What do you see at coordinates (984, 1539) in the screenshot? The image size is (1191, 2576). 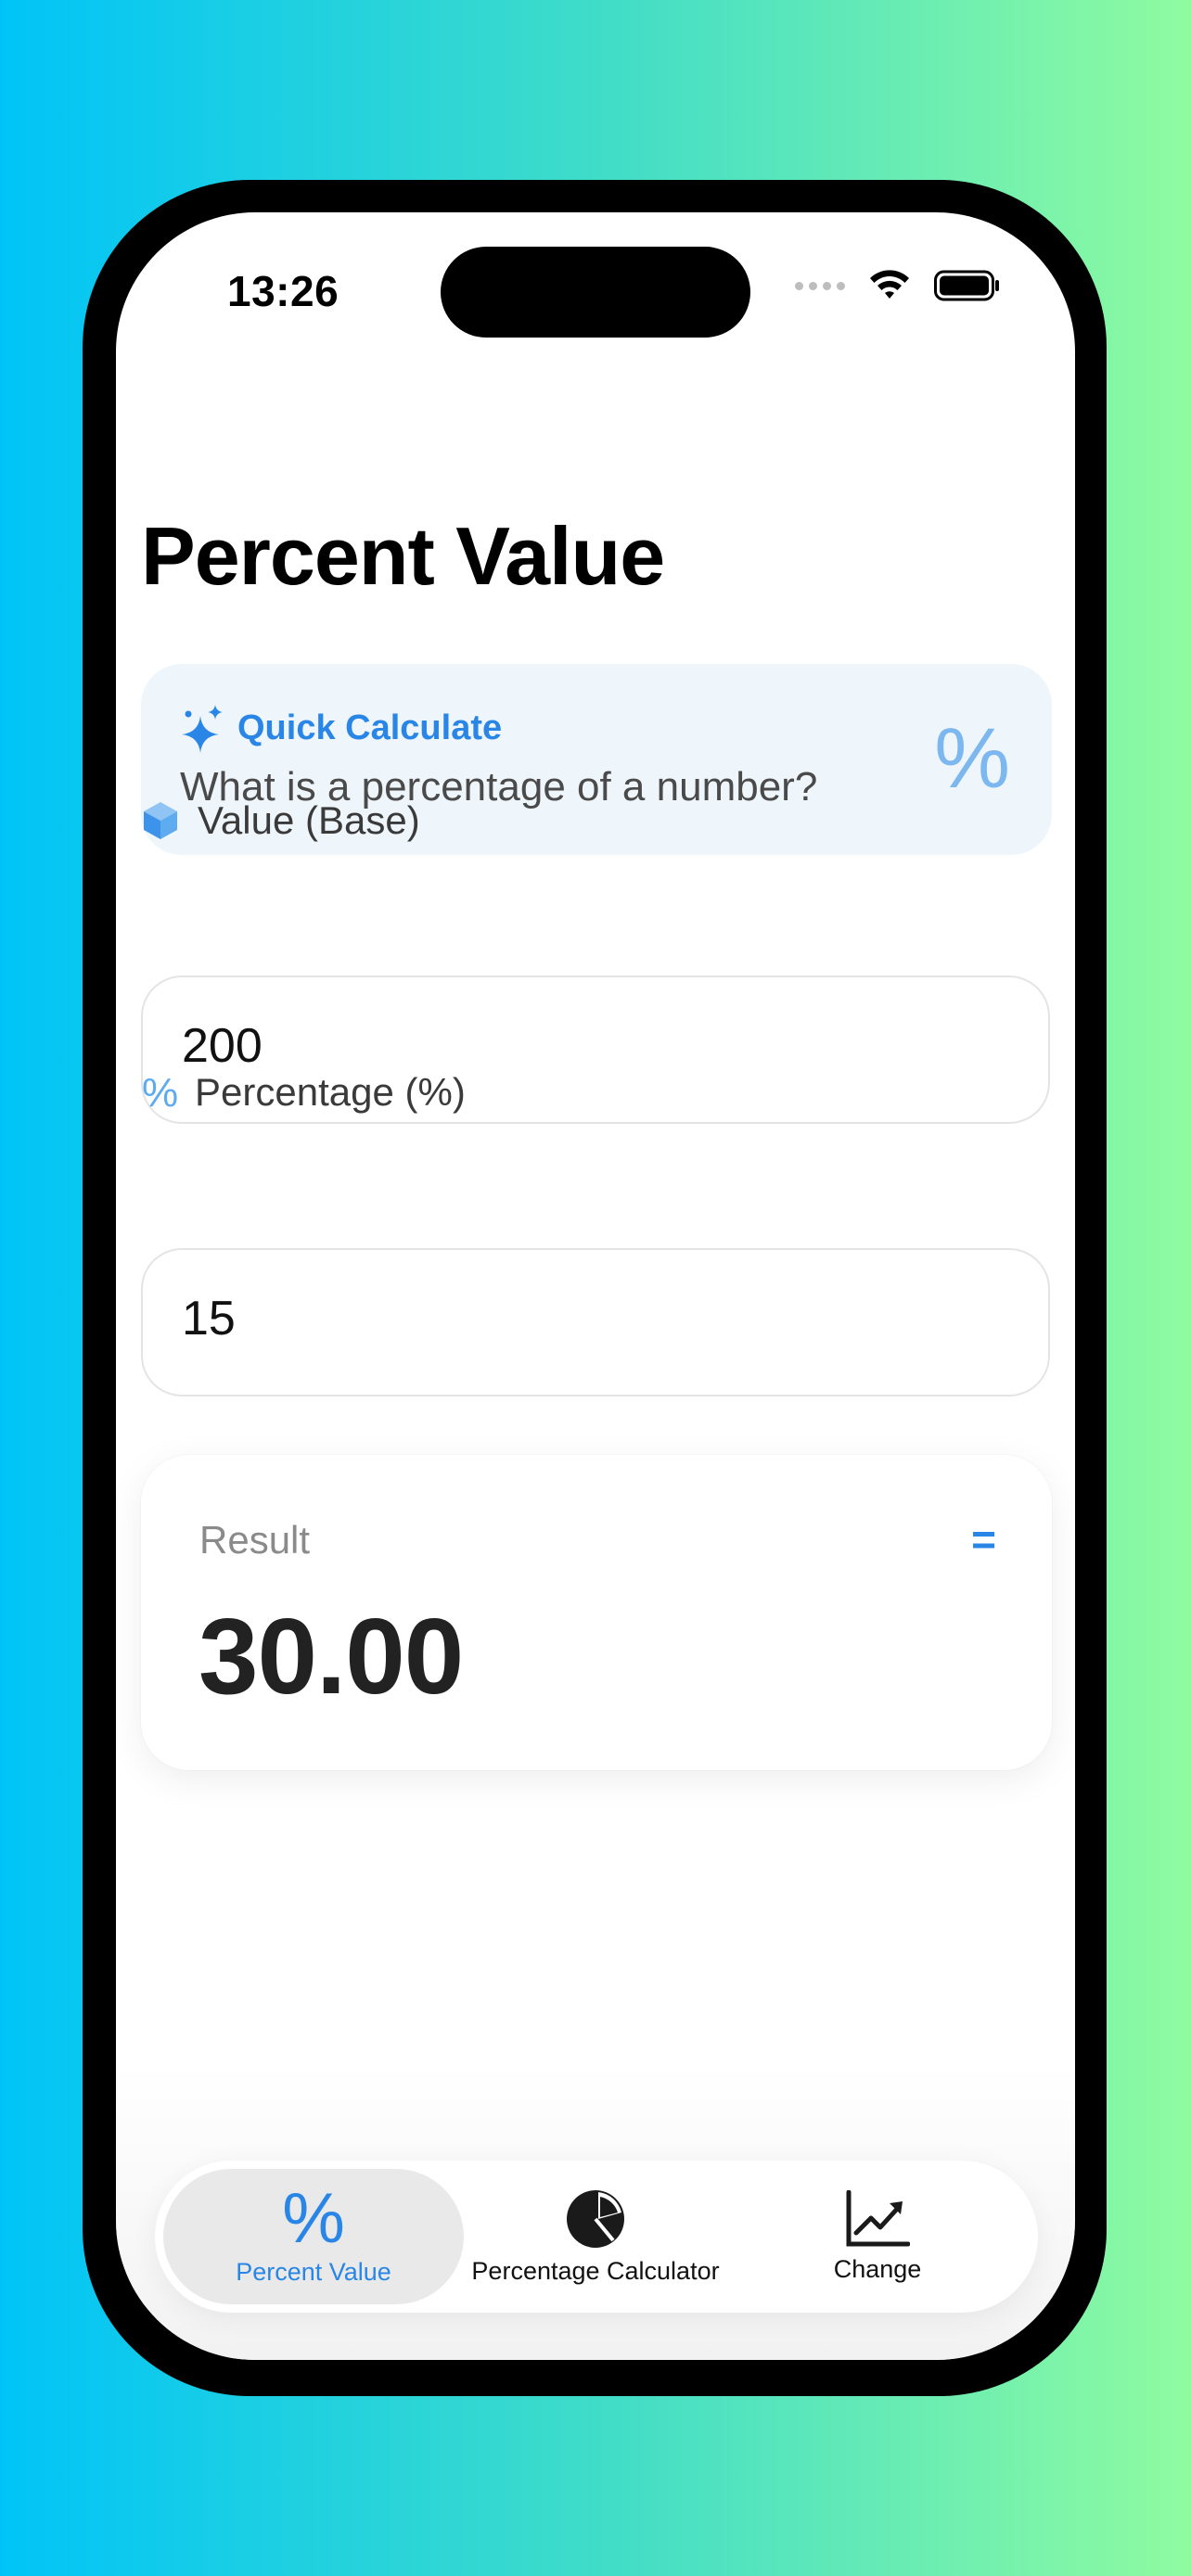 I see `equals-icon: =` at bounding box center [984, 1539].